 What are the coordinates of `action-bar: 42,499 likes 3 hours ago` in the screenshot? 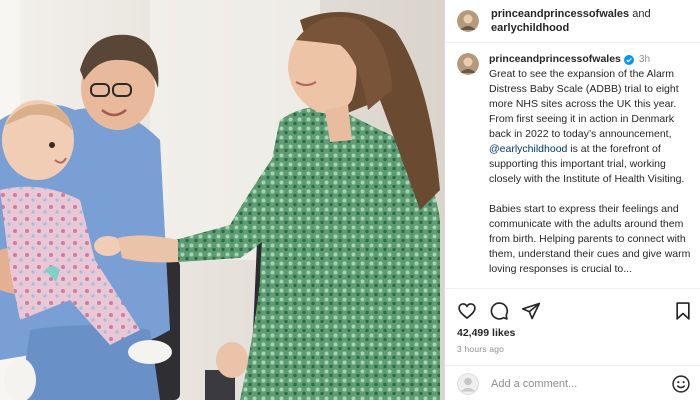 It's located at (572, 344).